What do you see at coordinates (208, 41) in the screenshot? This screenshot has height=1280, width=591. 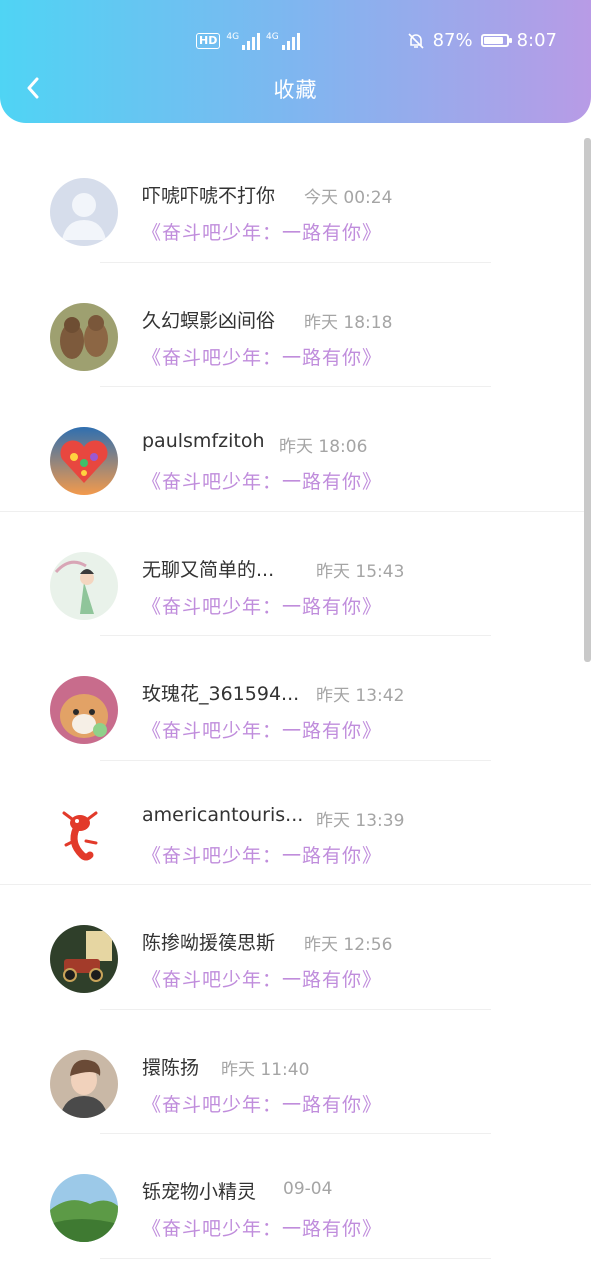 I see `hd-icon: HD` at bounding box center [208, 41].